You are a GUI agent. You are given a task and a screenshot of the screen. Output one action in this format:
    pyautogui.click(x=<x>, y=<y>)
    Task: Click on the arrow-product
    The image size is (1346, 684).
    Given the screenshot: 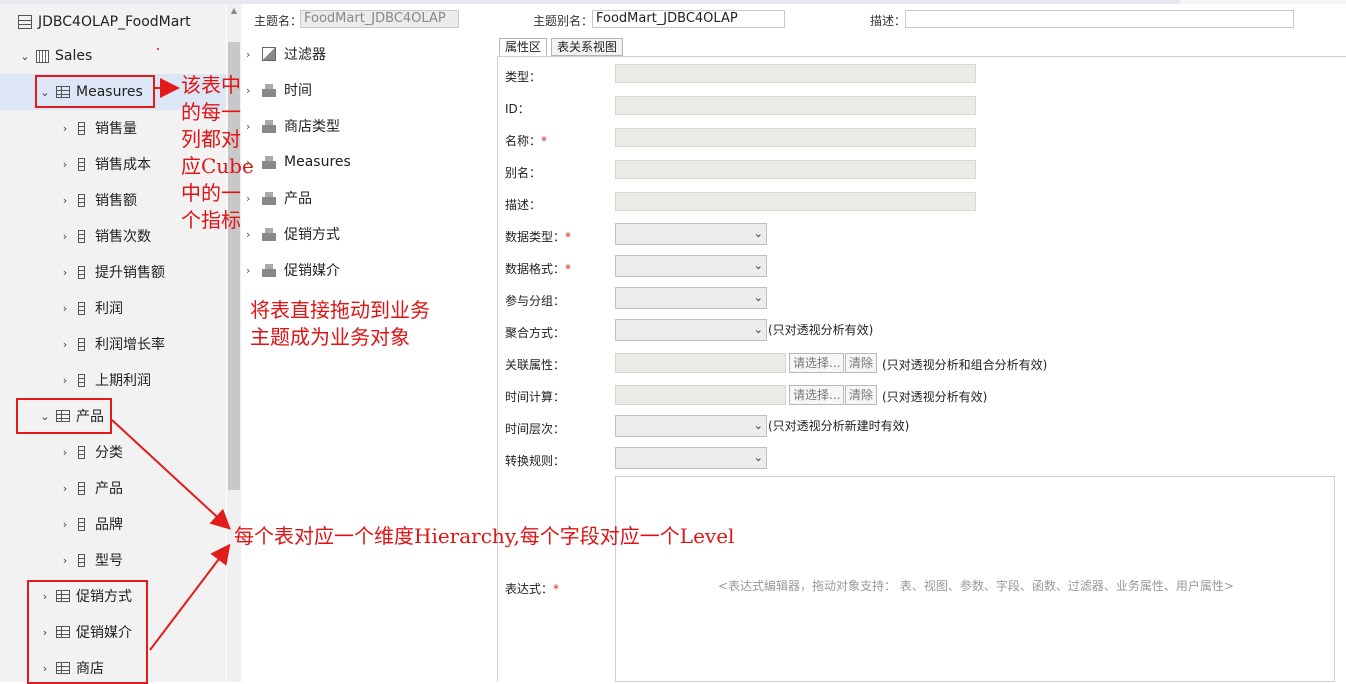 What is the action you would take?
    pyautogui.click(x=171, y=474)
    